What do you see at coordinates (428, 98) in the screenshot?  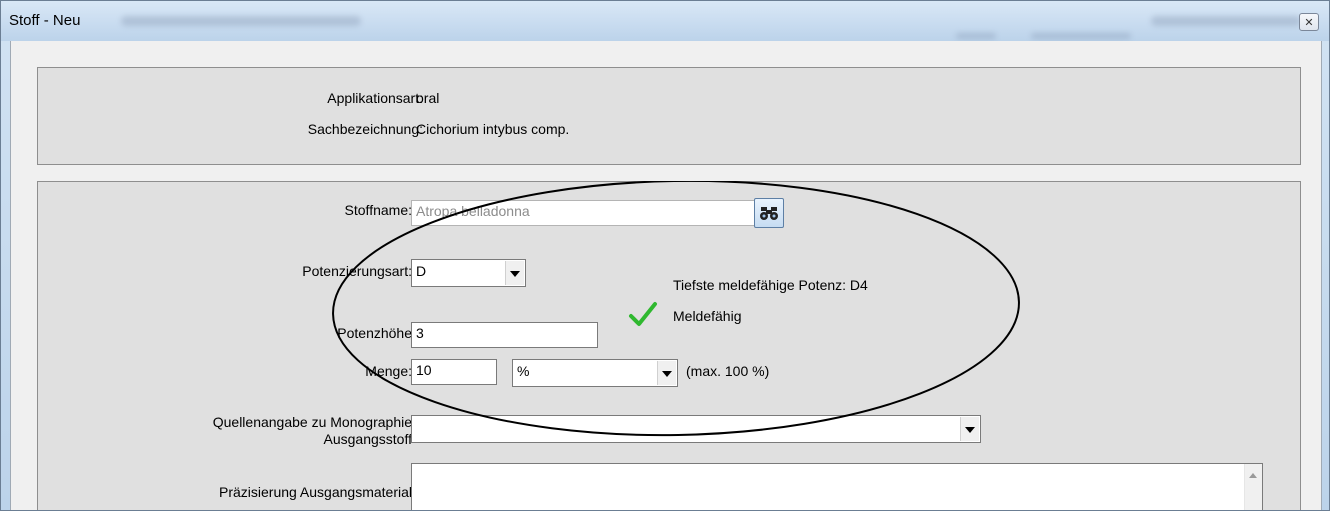 I see `applikationsart-value: oral` at bounding box center [428, 98].